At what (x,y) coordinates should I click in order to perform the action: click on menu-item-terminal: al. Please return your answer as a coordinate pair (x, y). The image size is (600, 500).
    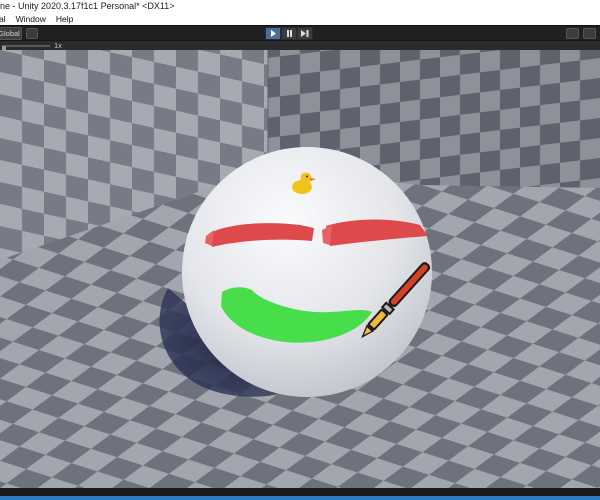
    Looking at the image, I should click on (3, 19).